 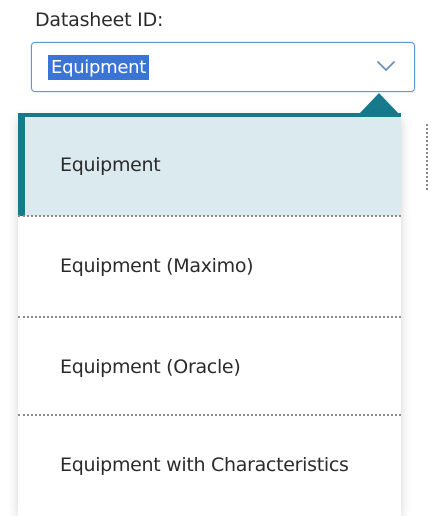 What do you see at coordinates (157, 266) in the screenshot?
I see `option-label: Equipment (Maximo)` at bounding box center [157, 266].